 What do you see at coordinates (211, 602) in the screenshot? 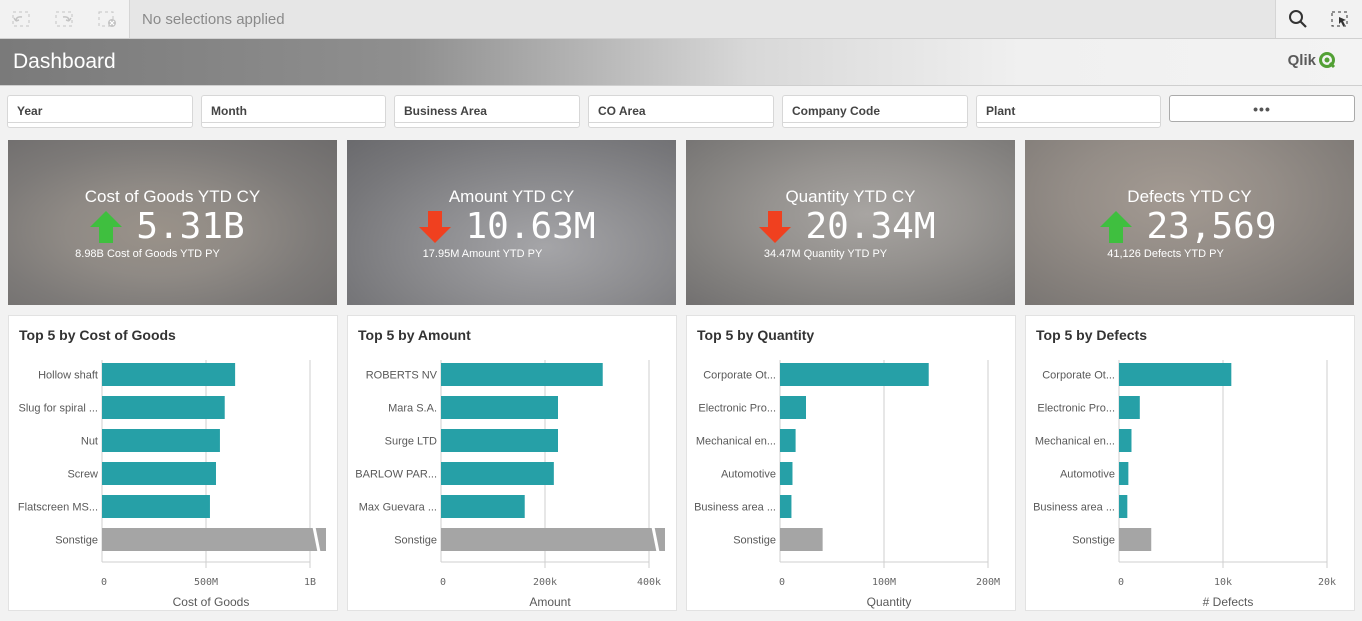
I see `x-axis-title: Cost of Goods` at bounding box center [211, 602].